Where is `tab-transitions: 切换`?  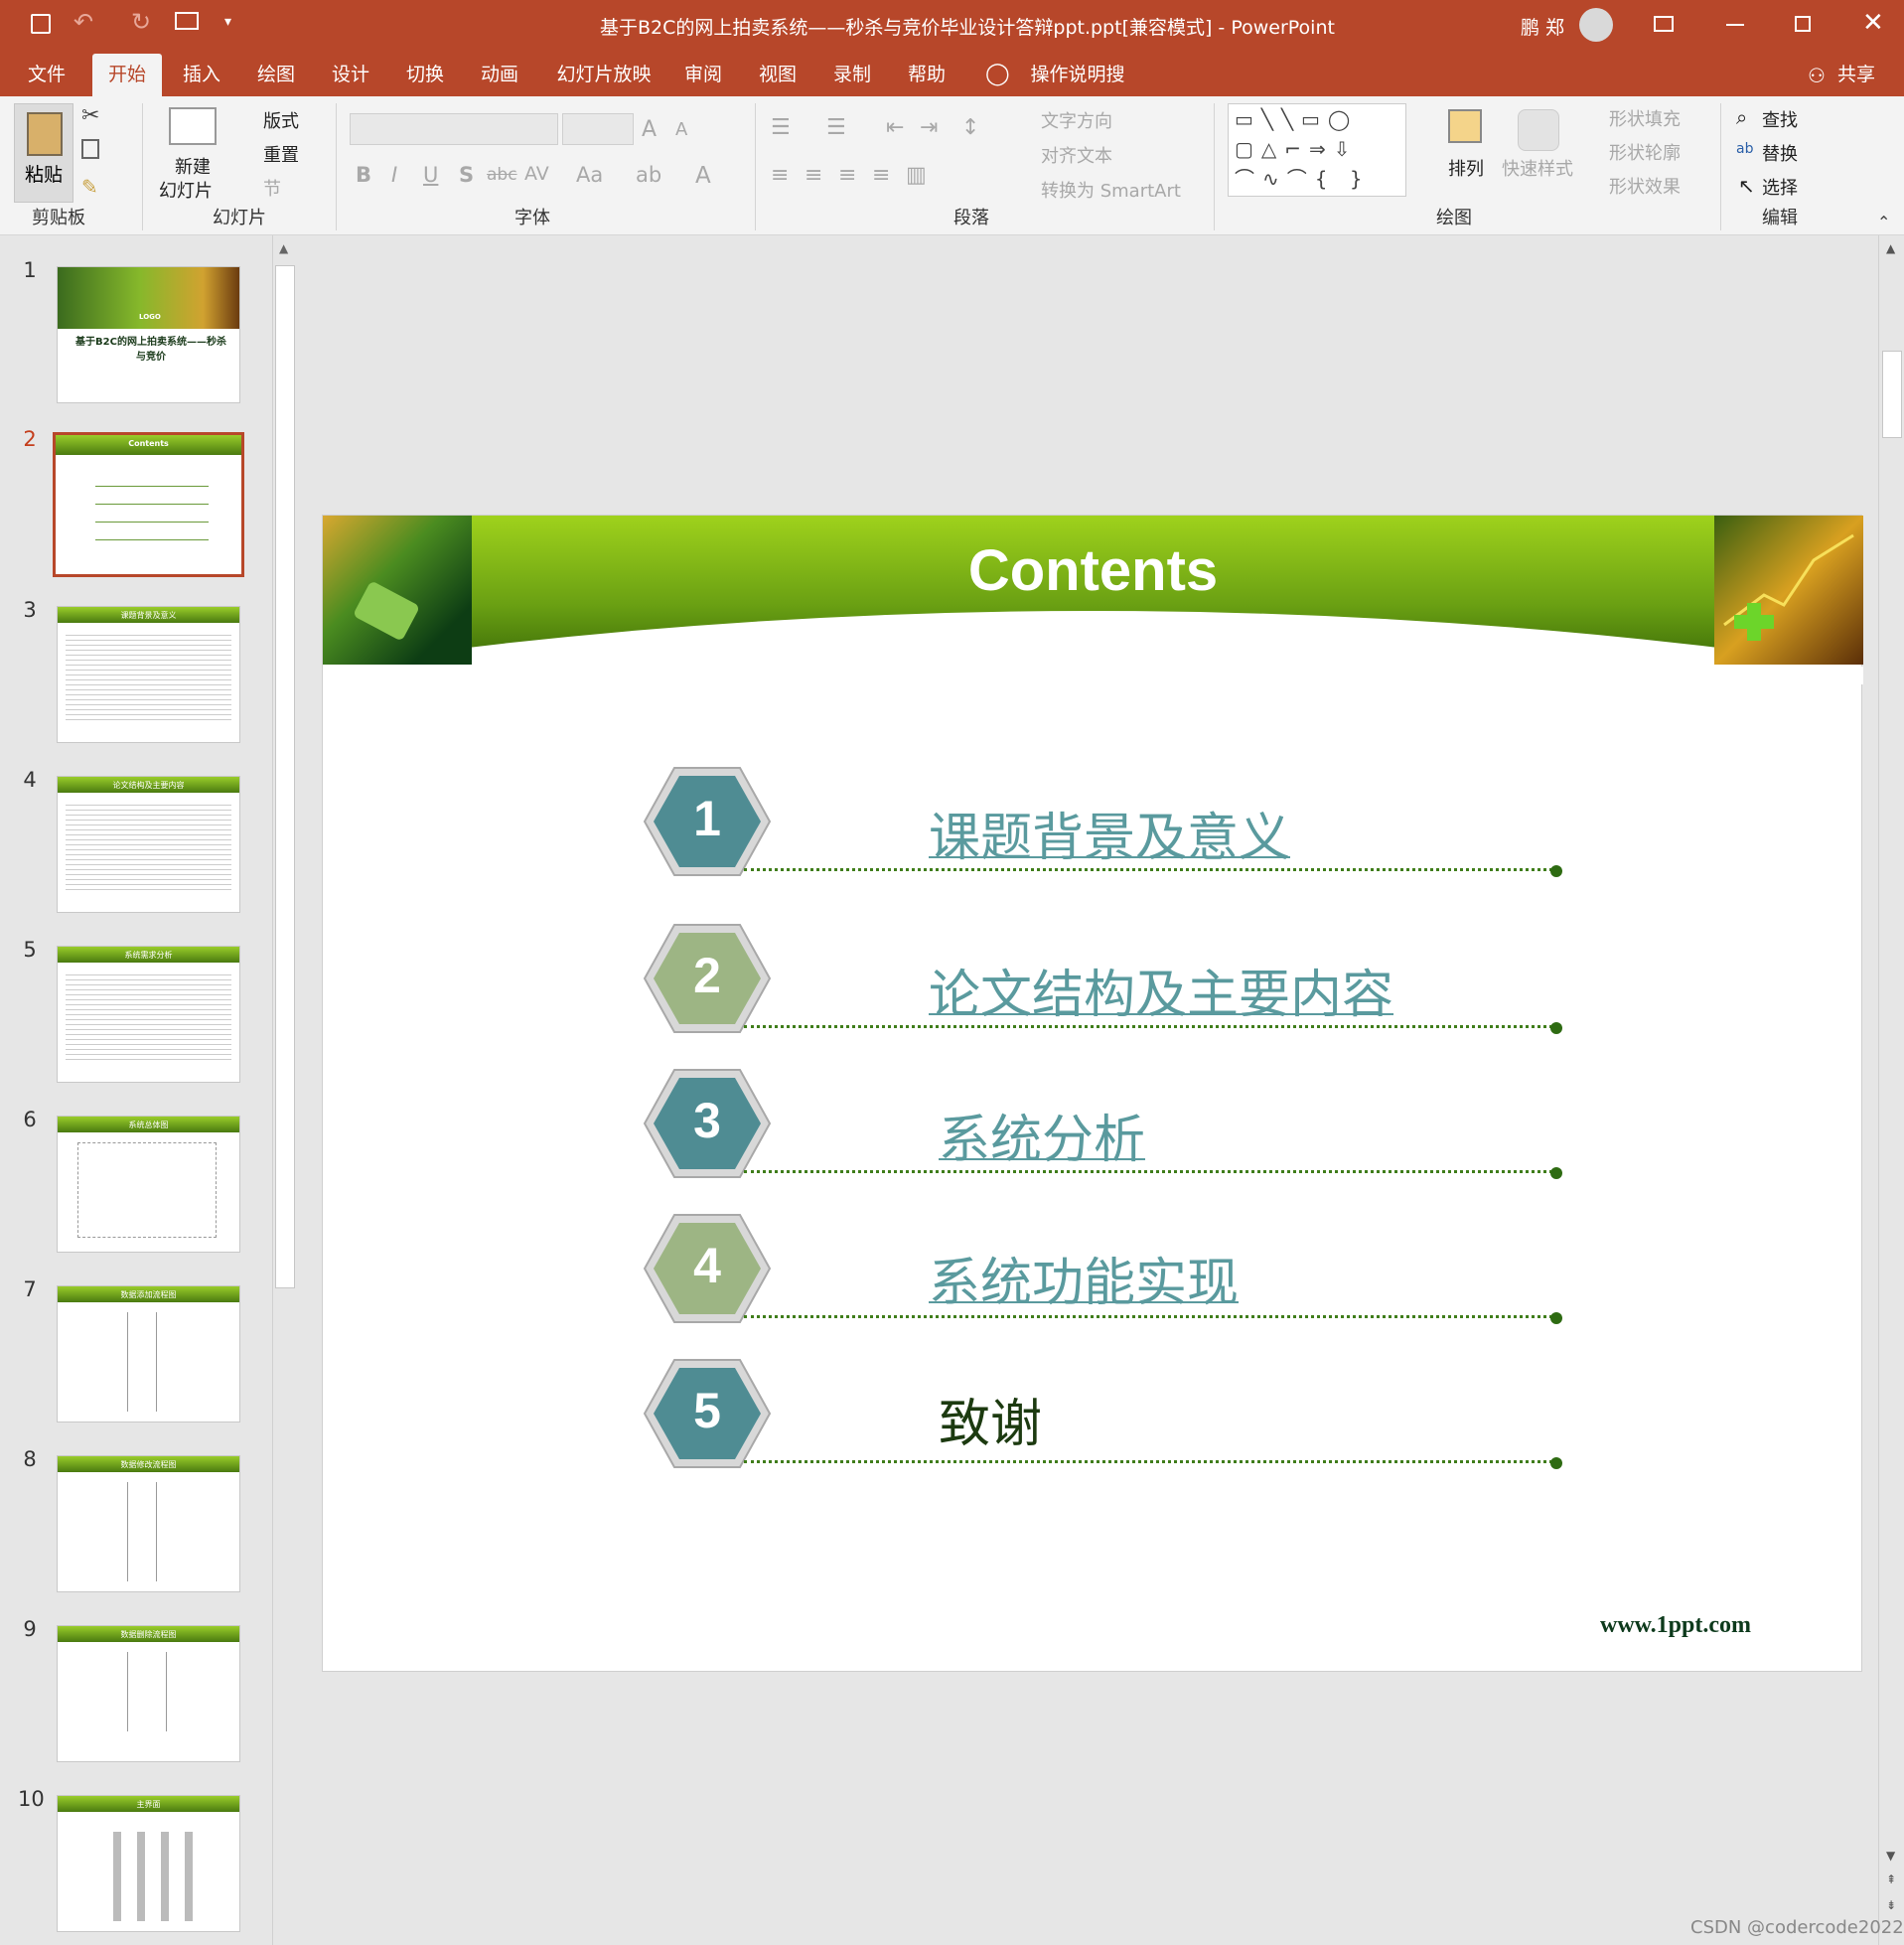 tab-transitions: 切换 is located at coordinates (425, 77).